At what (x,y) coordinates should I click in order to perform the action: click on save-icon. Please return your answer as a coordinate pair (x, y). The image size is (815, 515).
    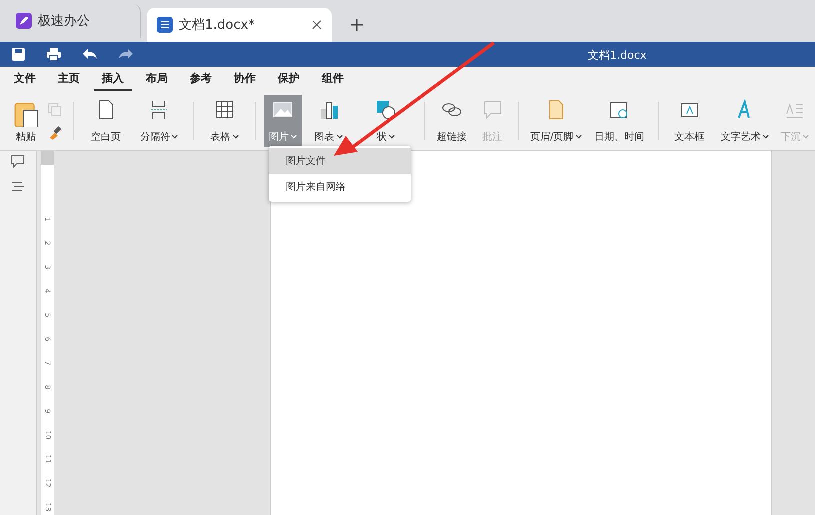
    Looking at the image, I should click on (18, 54).